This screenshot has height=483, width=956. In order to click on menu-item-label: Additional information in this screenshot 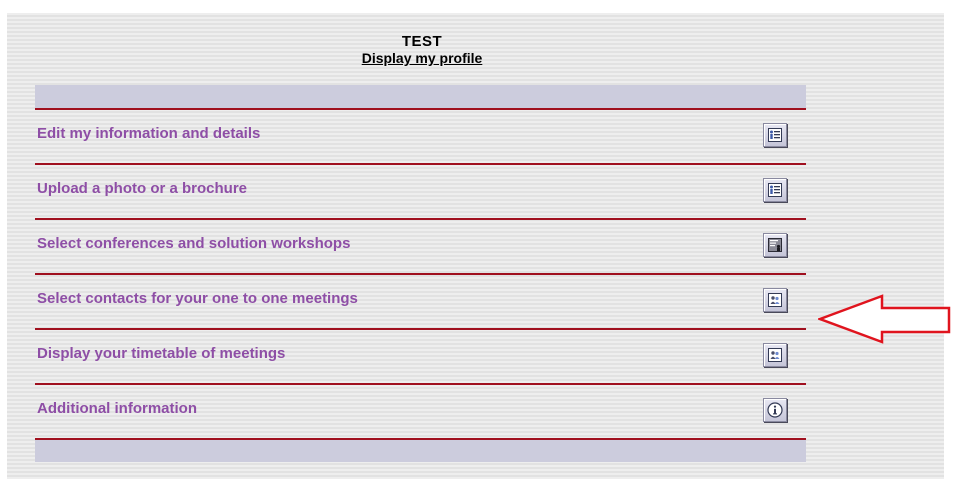, I will do `click(117, 408)`.